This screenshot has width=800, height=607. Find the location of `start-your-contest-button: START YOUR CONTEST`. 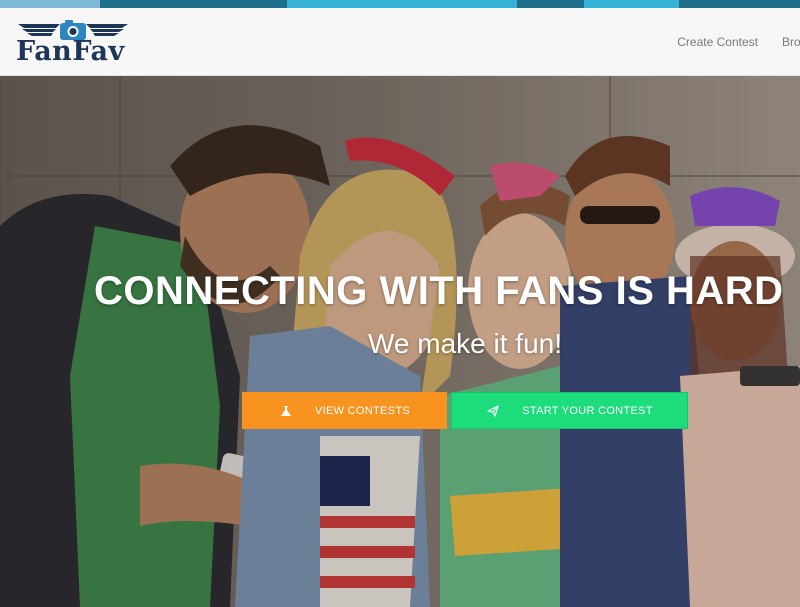

start-your-contest-button: START YOUR CONTEST is located at coordinates (569, 410).